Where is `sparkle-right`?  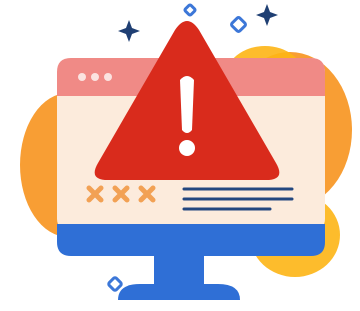 sparkle-right is located at coordinates (267, 15).